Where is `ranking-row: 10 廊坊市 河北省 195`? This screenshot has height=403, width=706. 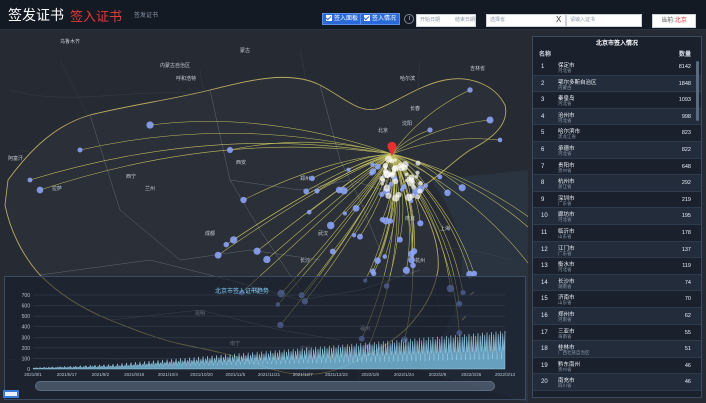 ranking-row: 10 廊坊市 河北省 195 is located at coordinates (617, 216).